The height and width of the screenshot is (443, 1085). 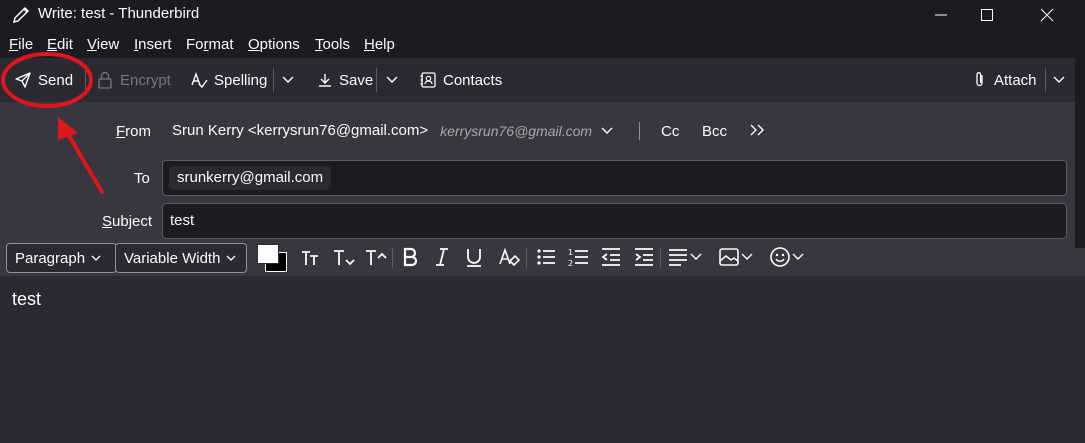 What do you see at coordinates (47, 80) in the screenshot?
I see `annotation-circle` at bounding box center [47, 80].